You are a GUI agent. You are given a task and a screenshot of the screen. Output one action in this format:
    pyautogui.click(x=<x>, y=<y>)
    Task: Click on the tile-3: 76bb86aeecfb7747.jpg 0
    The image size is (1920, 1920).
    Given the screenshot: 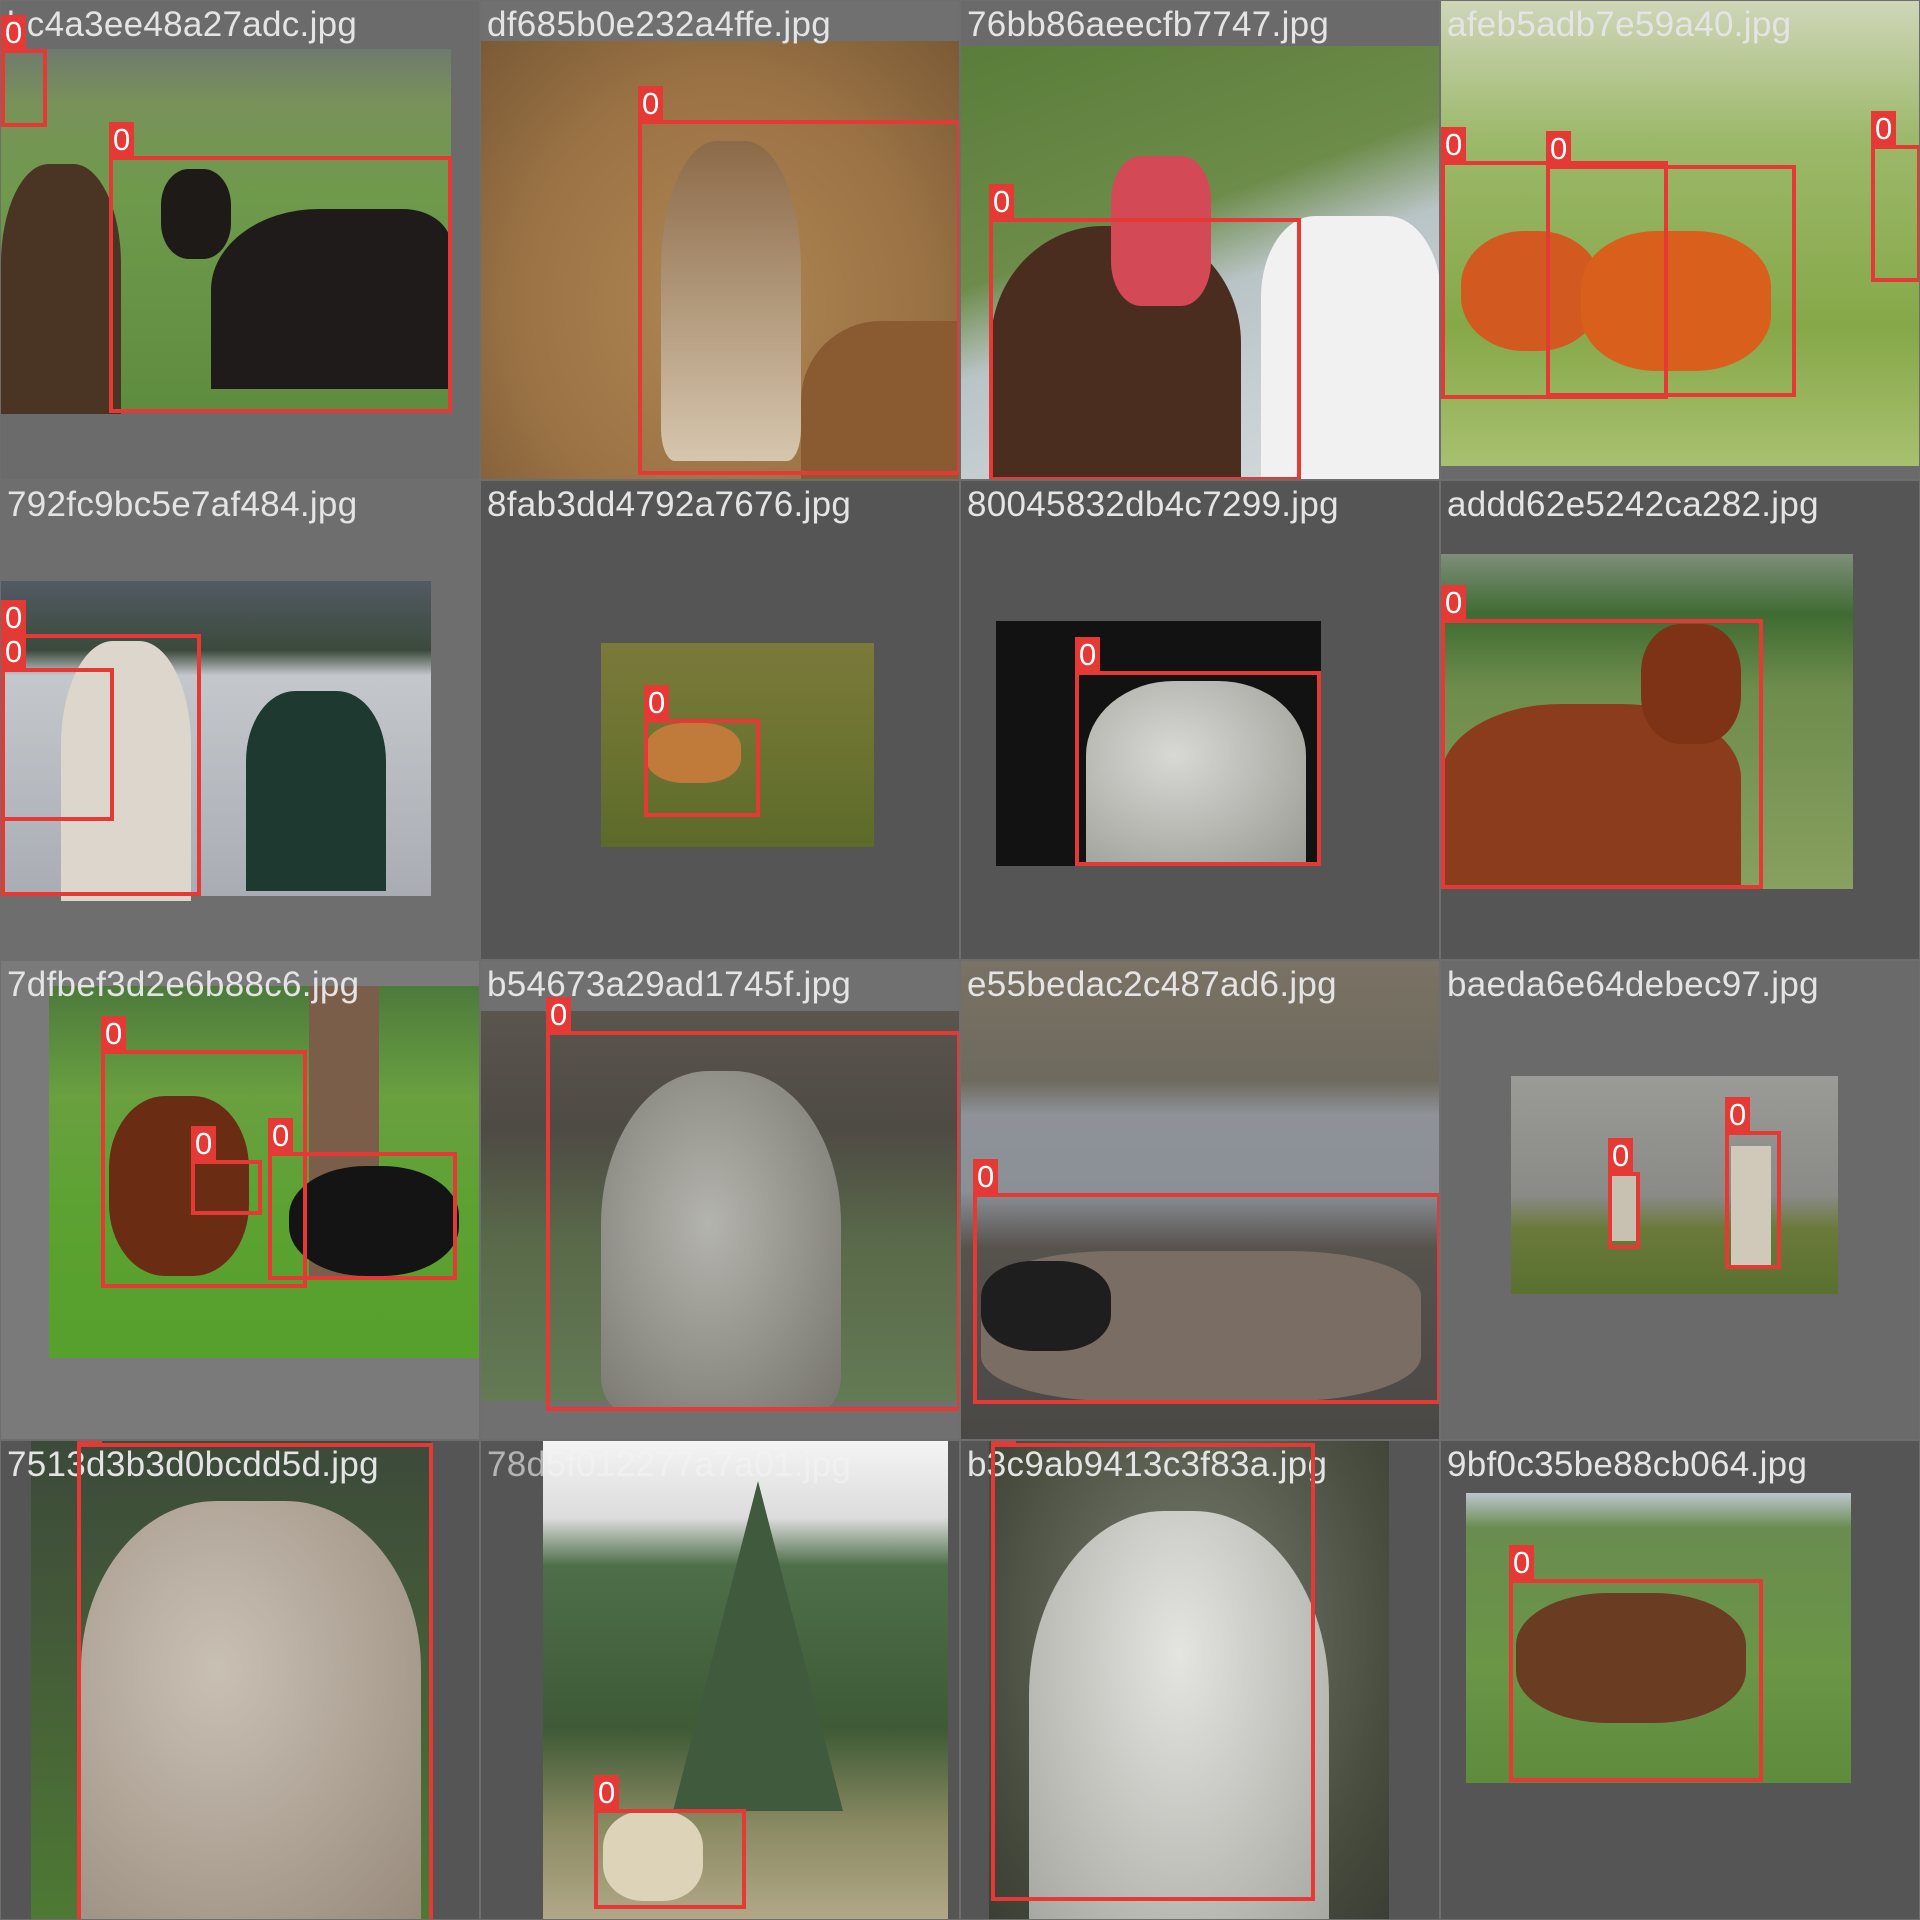 What is the action you would take?
    pyautogui.click(x=1200, y=240)
    